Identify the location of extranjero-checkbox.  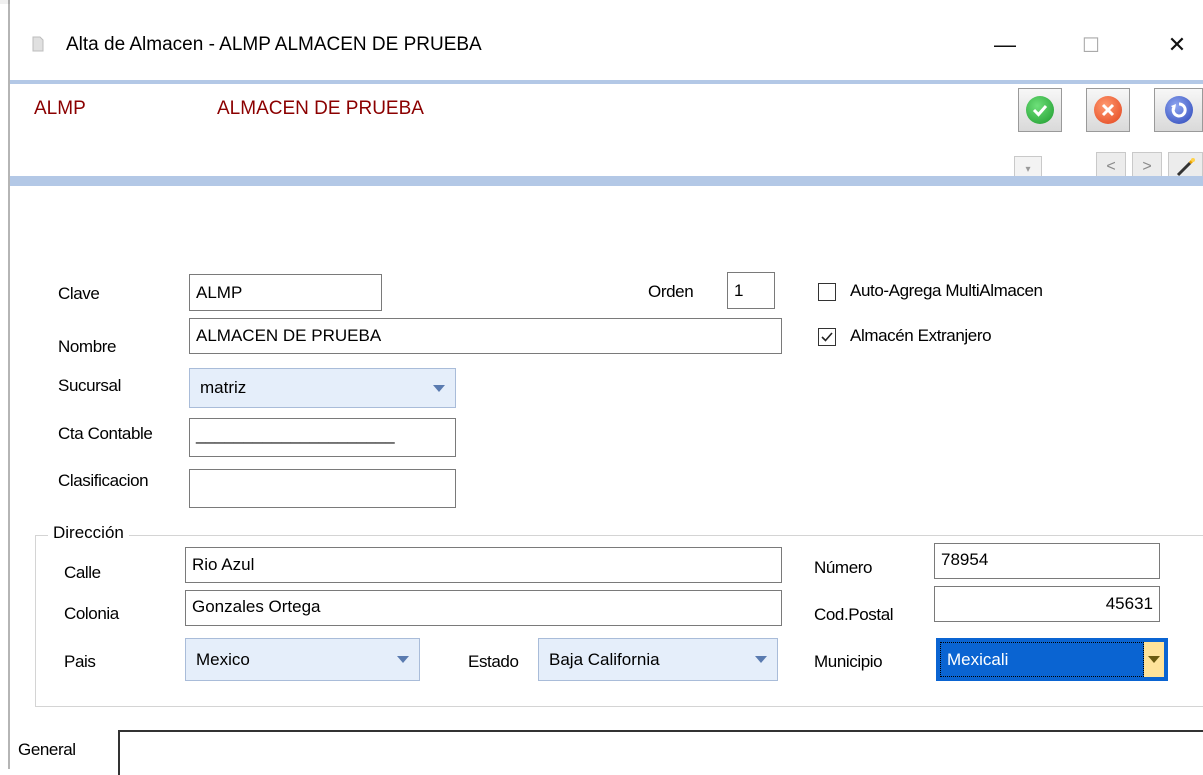
(827, 337).